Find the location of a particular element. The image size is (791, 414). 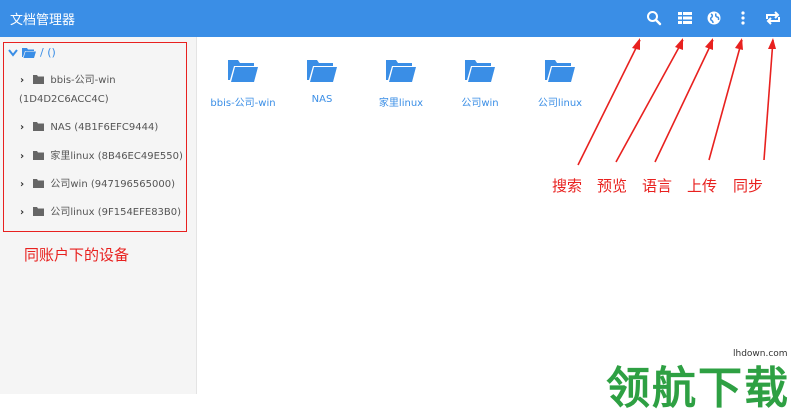

annotation-sync: 同步 is located at coordinates (748, 186).